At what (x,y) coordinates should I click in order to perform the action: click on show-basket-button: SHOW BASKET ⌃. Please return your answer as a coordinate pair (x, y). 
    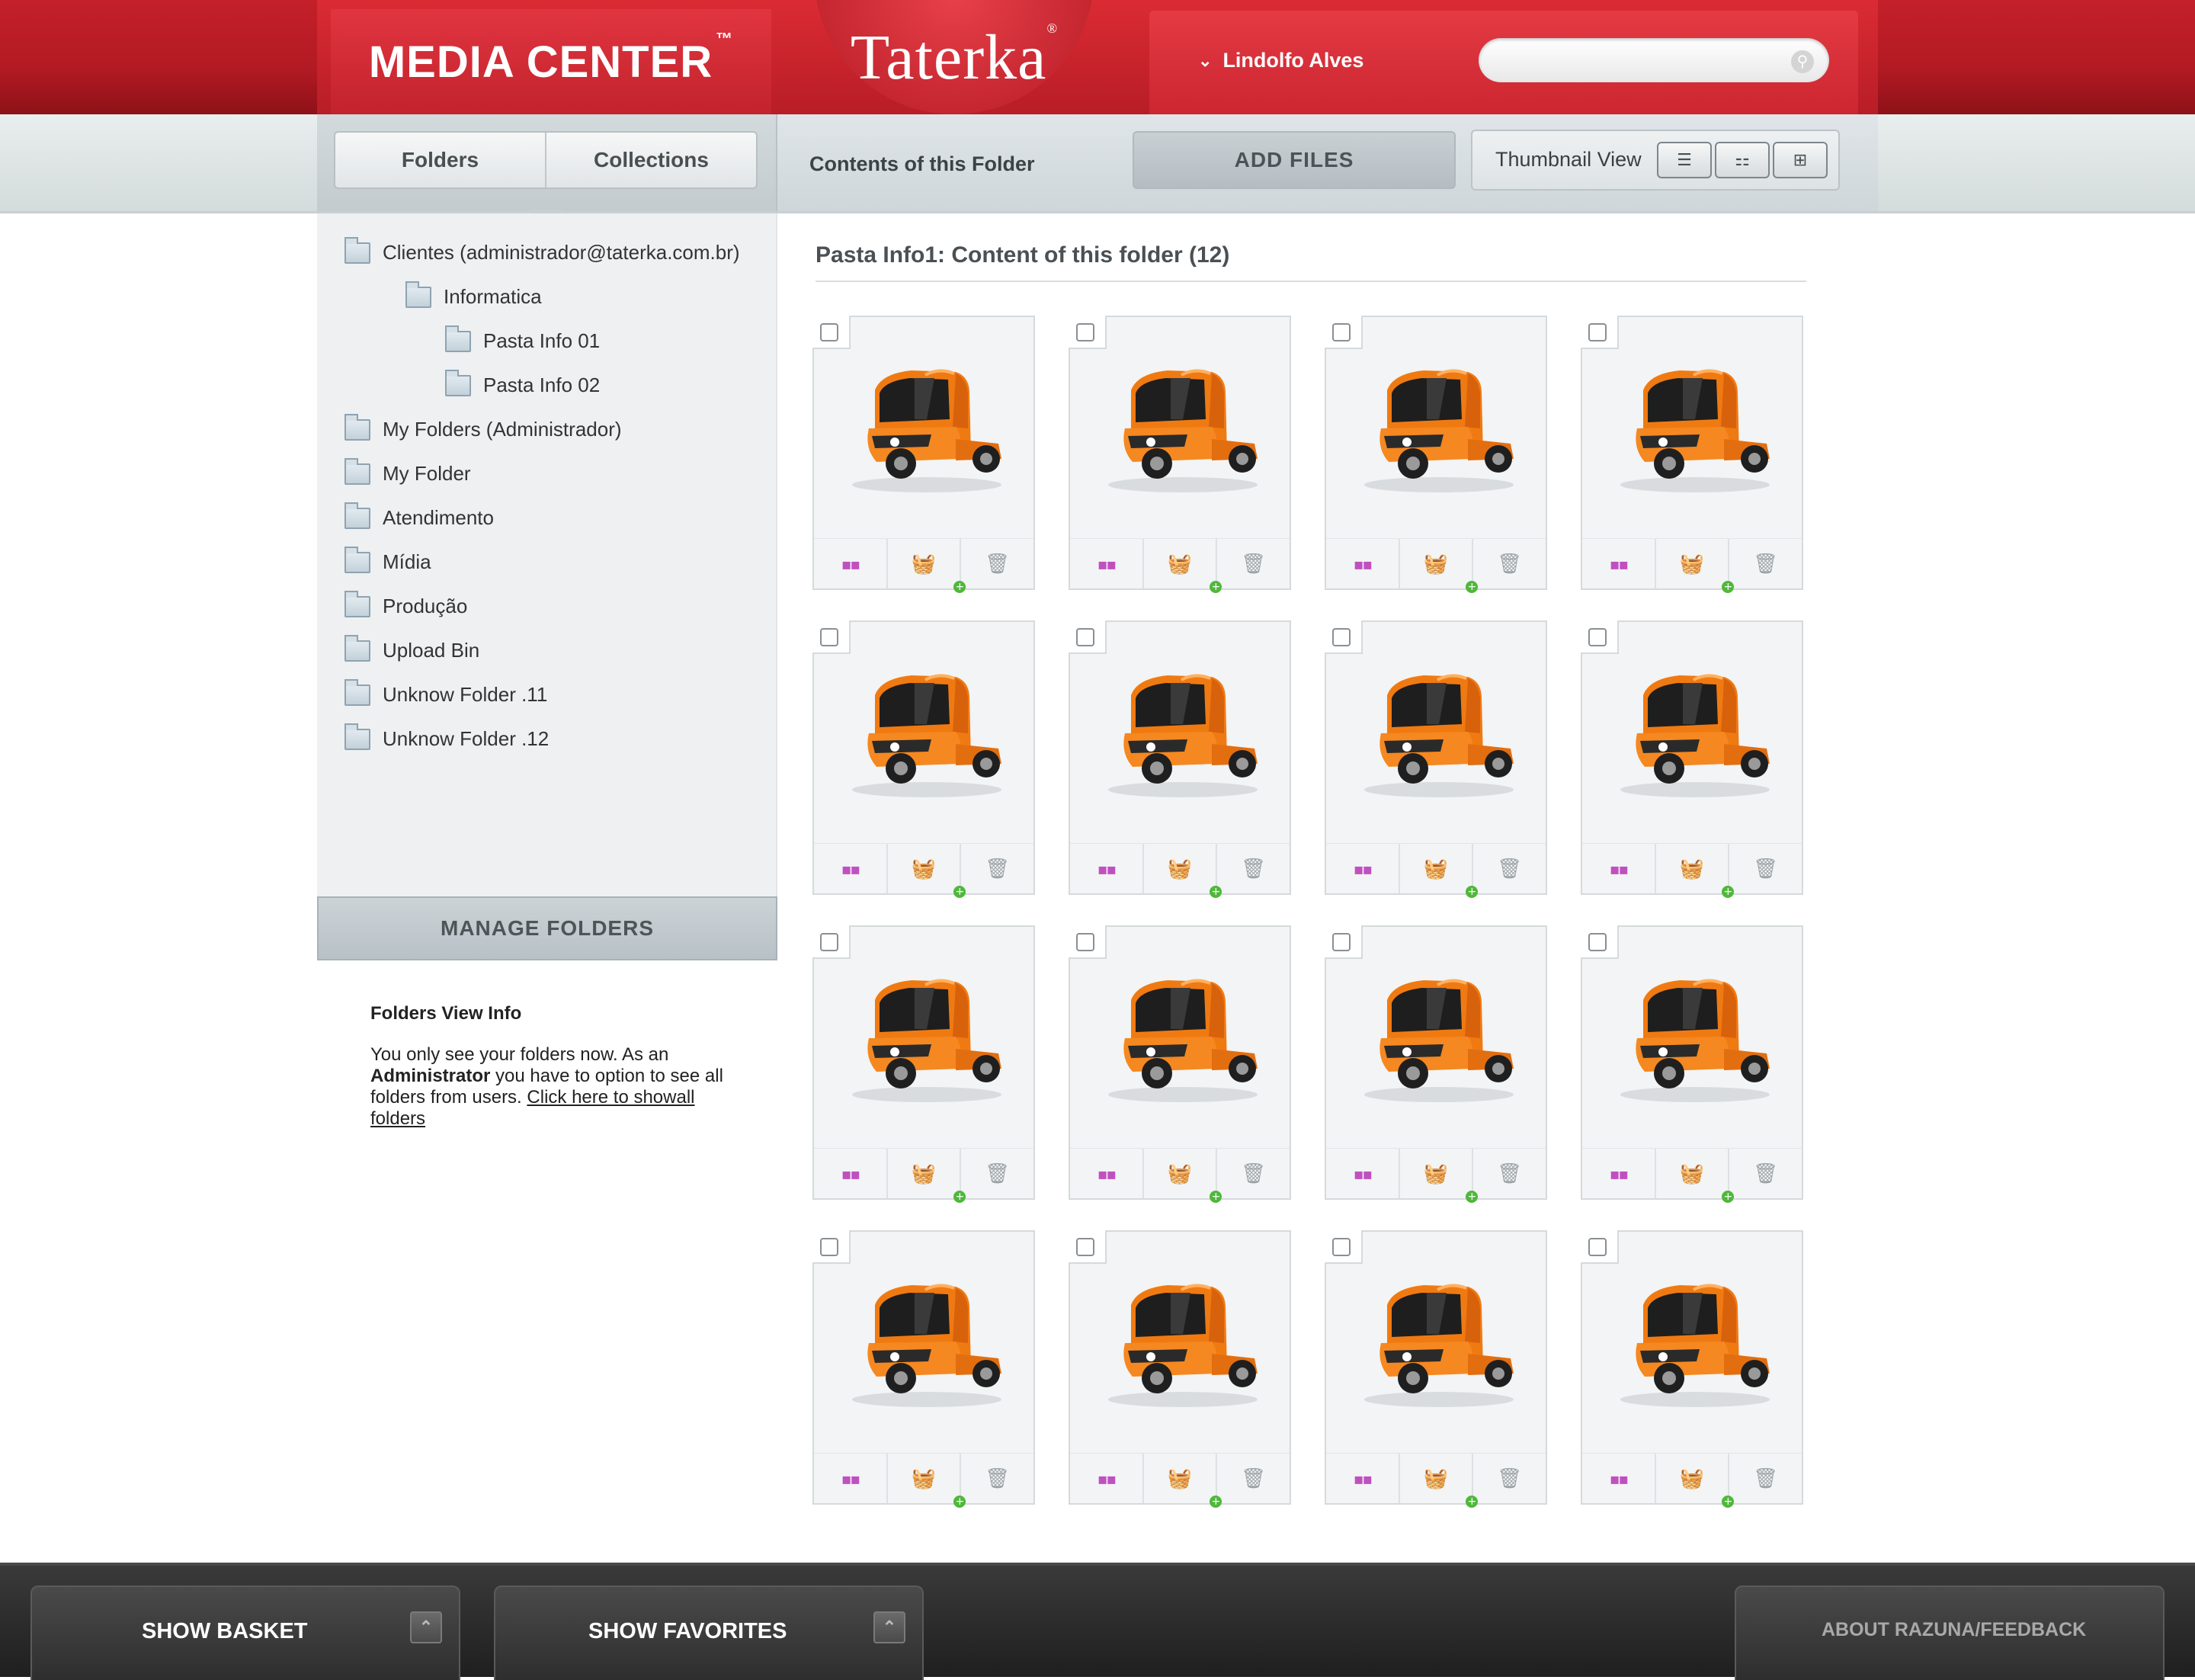
    Looking at the image, I should click on (245, 1632).